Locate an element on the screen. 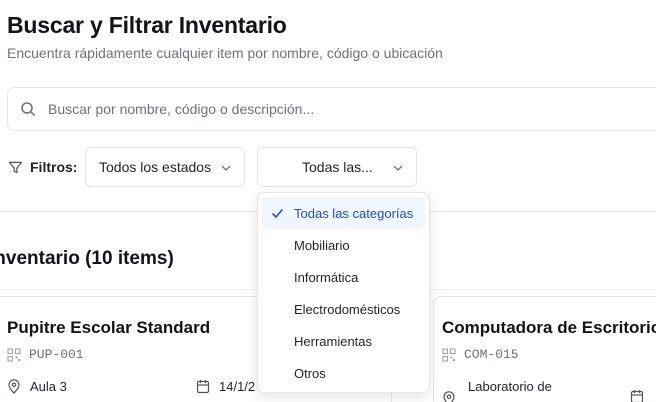  check-icon is located at coordinates (277, 213).